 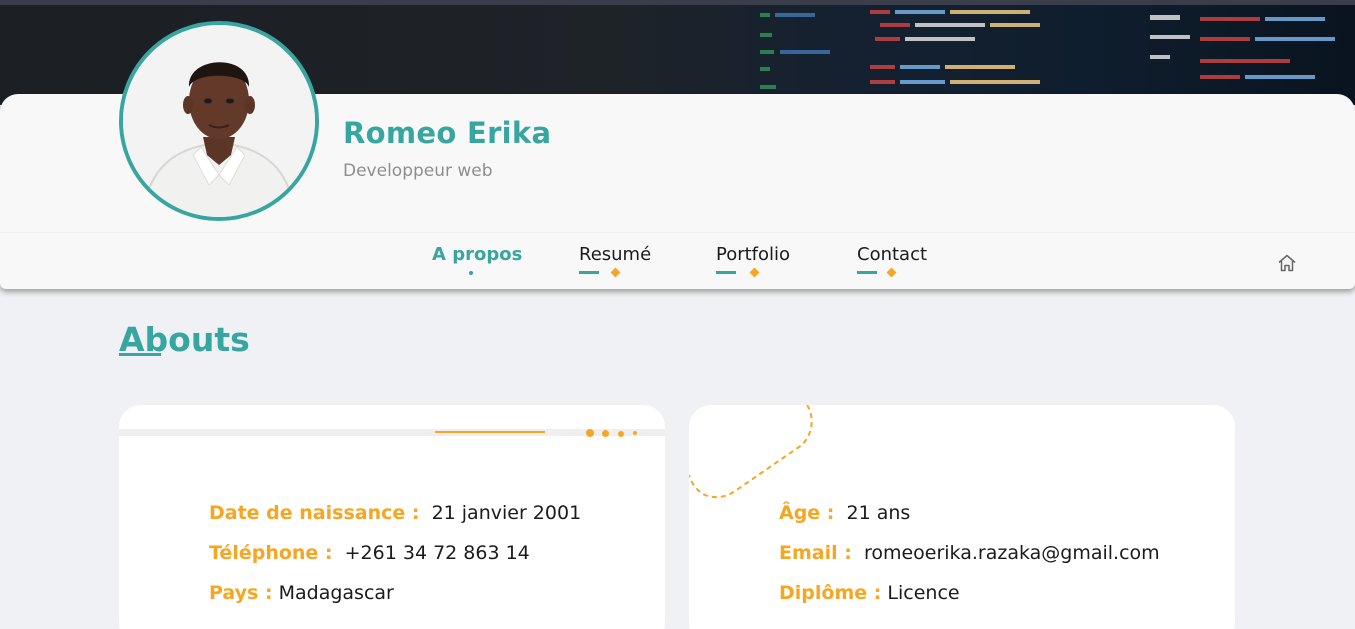 I want to click on profile-name: Romeo Erika, so click(x=447, y=133).